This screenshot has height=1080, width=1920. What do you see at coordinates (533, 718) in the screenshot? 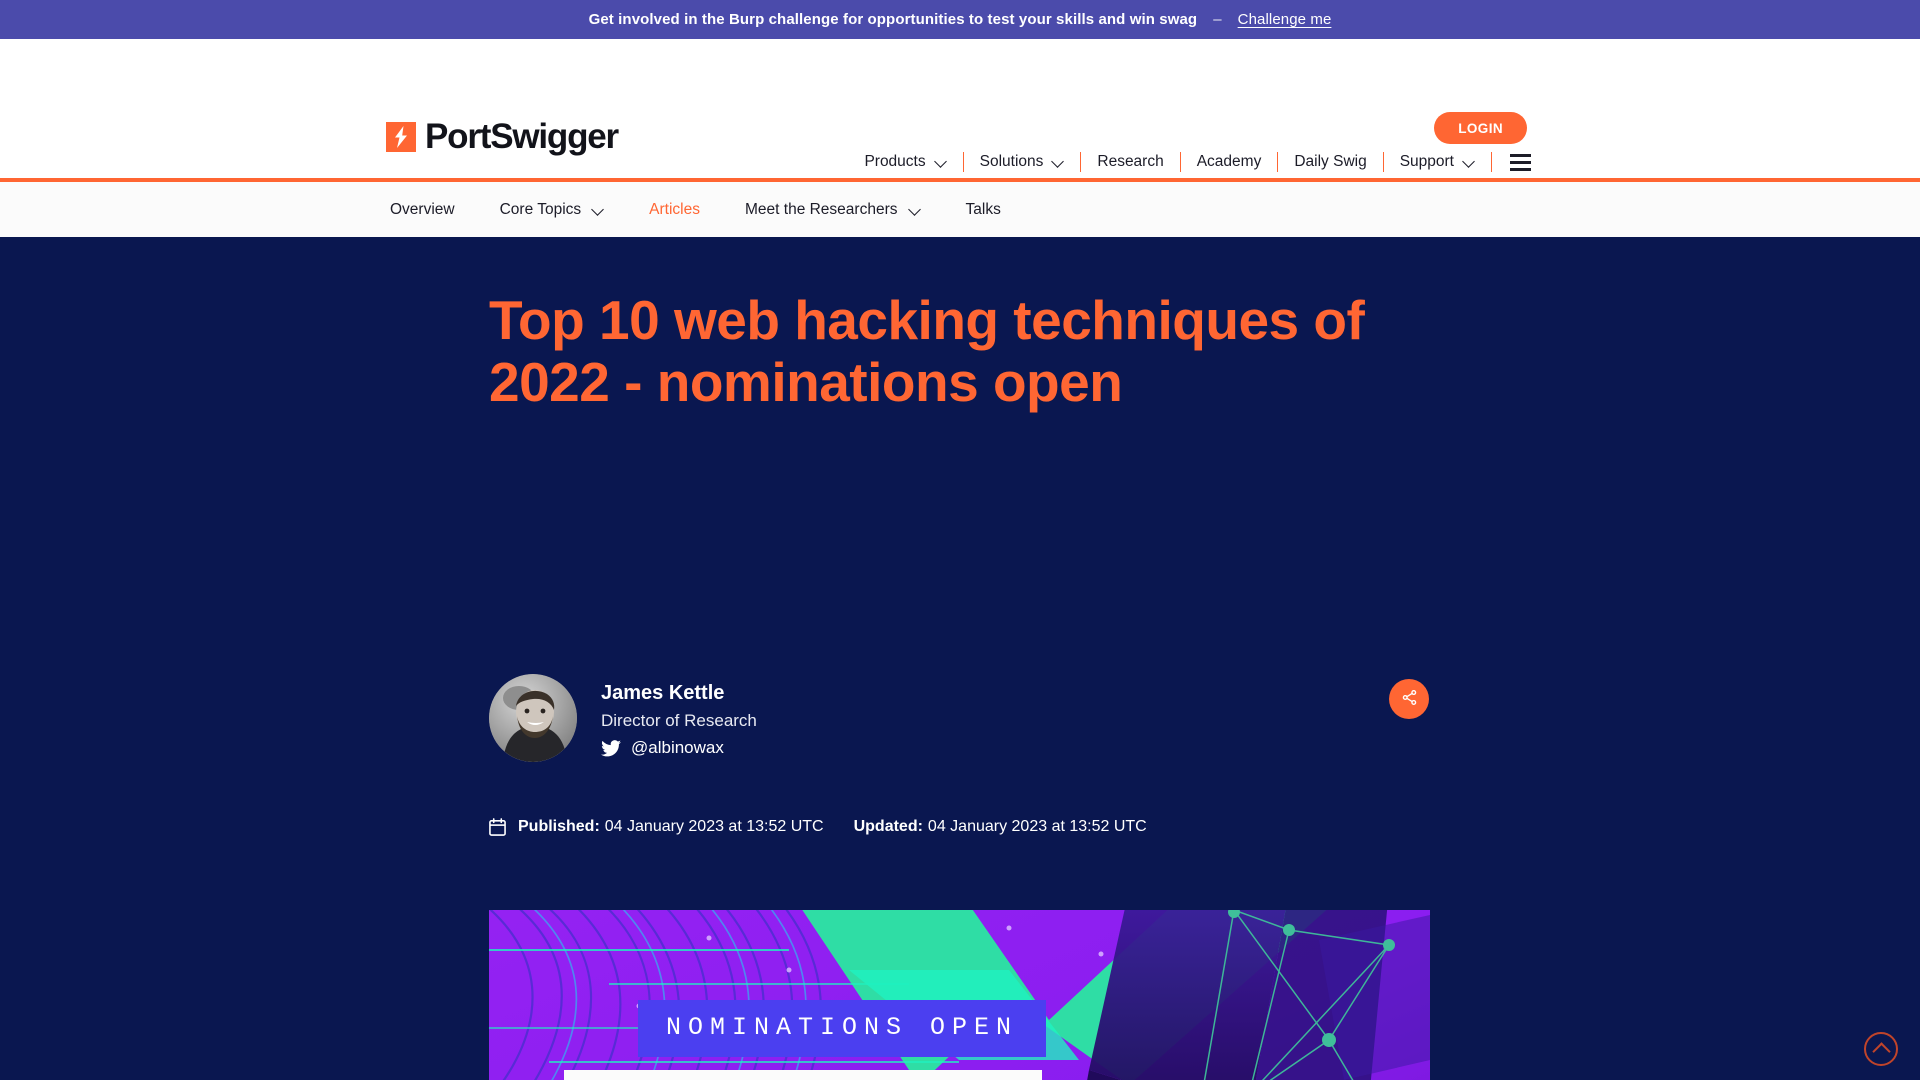
I see `avatar` at bounding box center [533, 718].